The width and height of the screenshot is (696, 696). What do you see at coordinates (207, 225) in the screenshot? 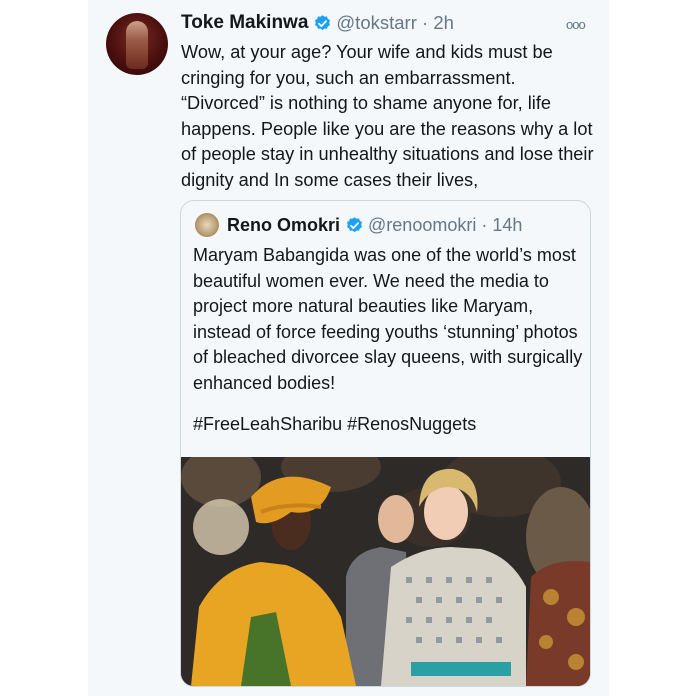
I see `quoted-author-avatar` at bounding box center [207, 225].